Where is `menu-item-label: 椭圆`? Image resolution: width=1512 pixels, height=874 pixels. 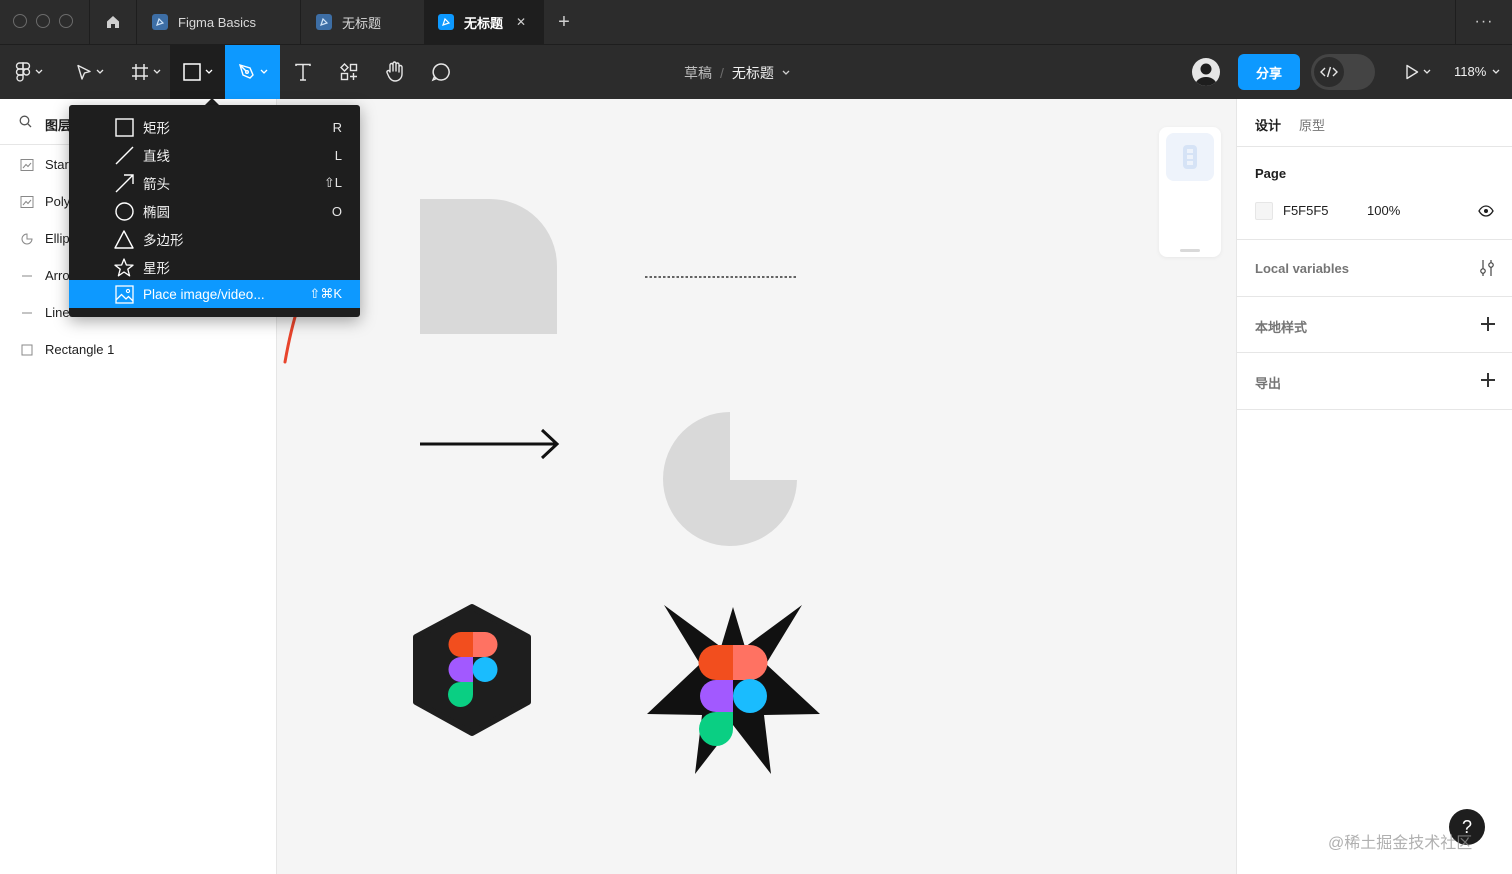
menu-item-label: 椭圆 is located at coordinates (156, 212).